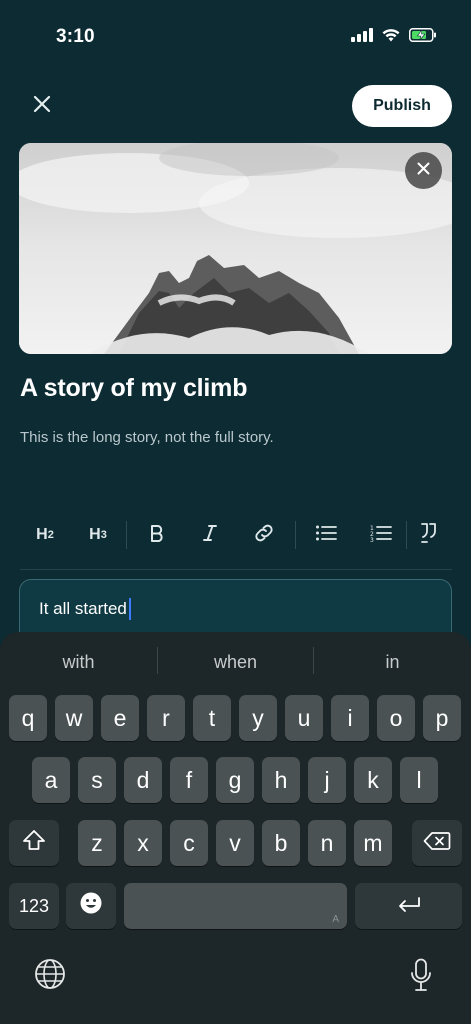  What do you see at coordinates (212, 718) in the screenshot?
I see `key-t: t` at bounding box center [212, 718].